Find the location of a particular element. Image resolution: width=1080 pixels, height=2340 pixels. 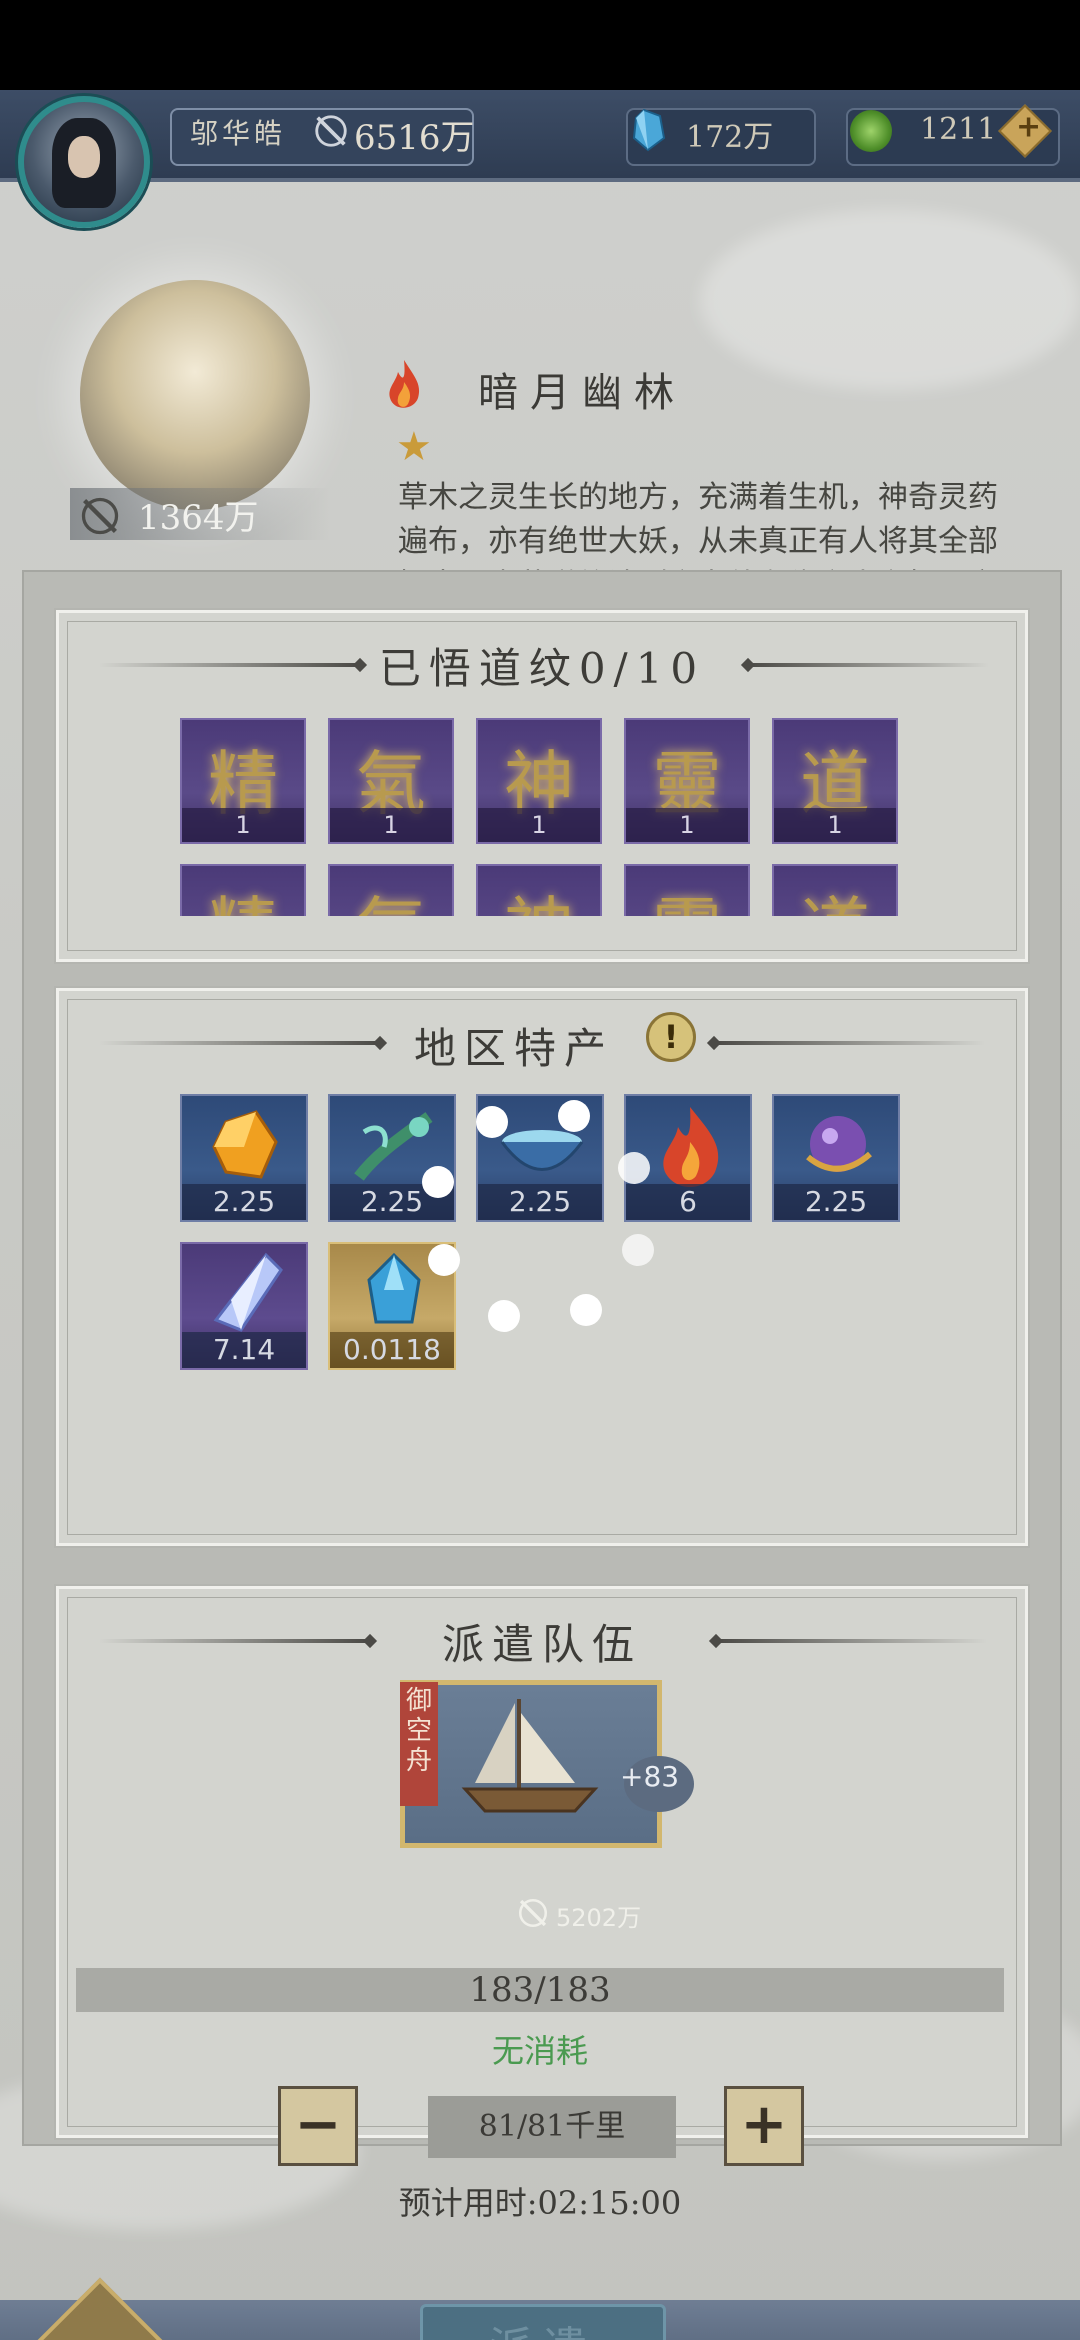

ship-type-tag: 御空舟 is located at coordinates (419, 1744).